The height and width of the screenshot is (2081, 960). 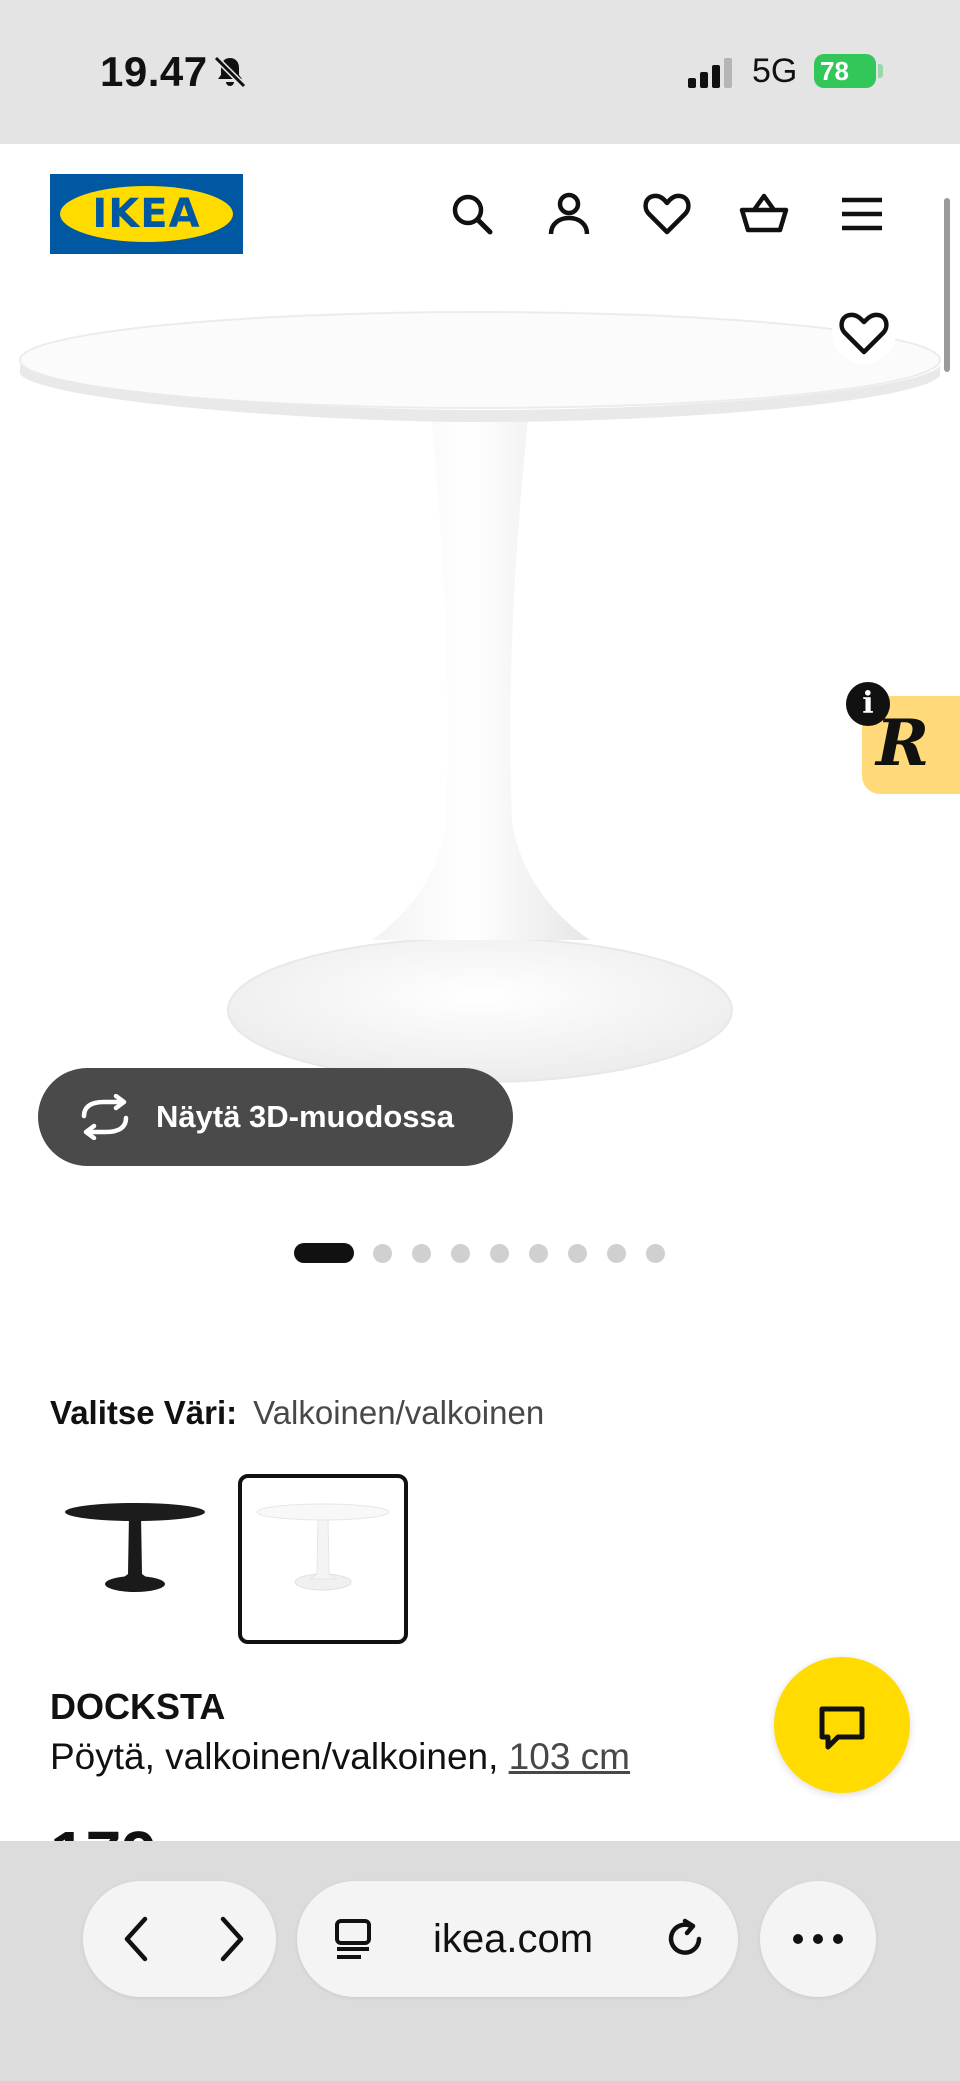 What do you see at coordinates (862, 214) in the screenshot?
I see `menu-icon` at bounding box center [862, 214].